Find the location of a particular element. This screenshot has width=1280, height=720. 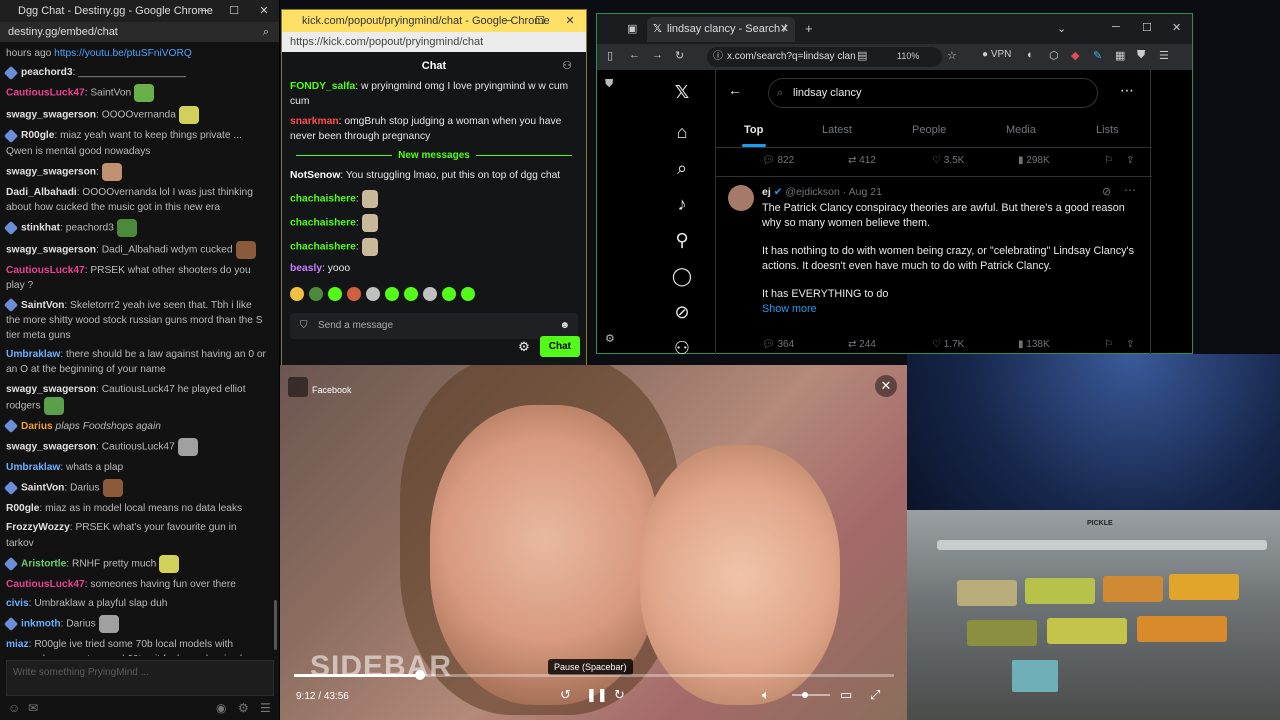

close-video-button: ✕ is located at coordinates (886, 386).